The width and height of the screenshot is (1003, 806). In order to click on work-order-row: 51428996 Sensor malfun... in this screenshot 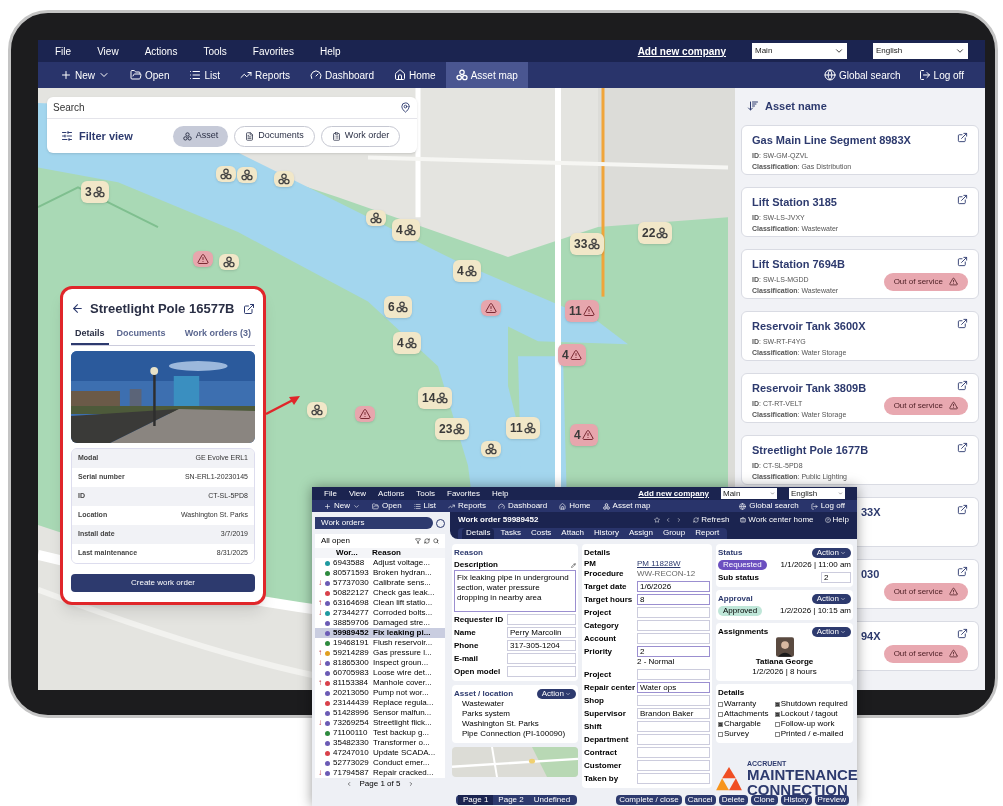, I will do `click(380, 713)`.